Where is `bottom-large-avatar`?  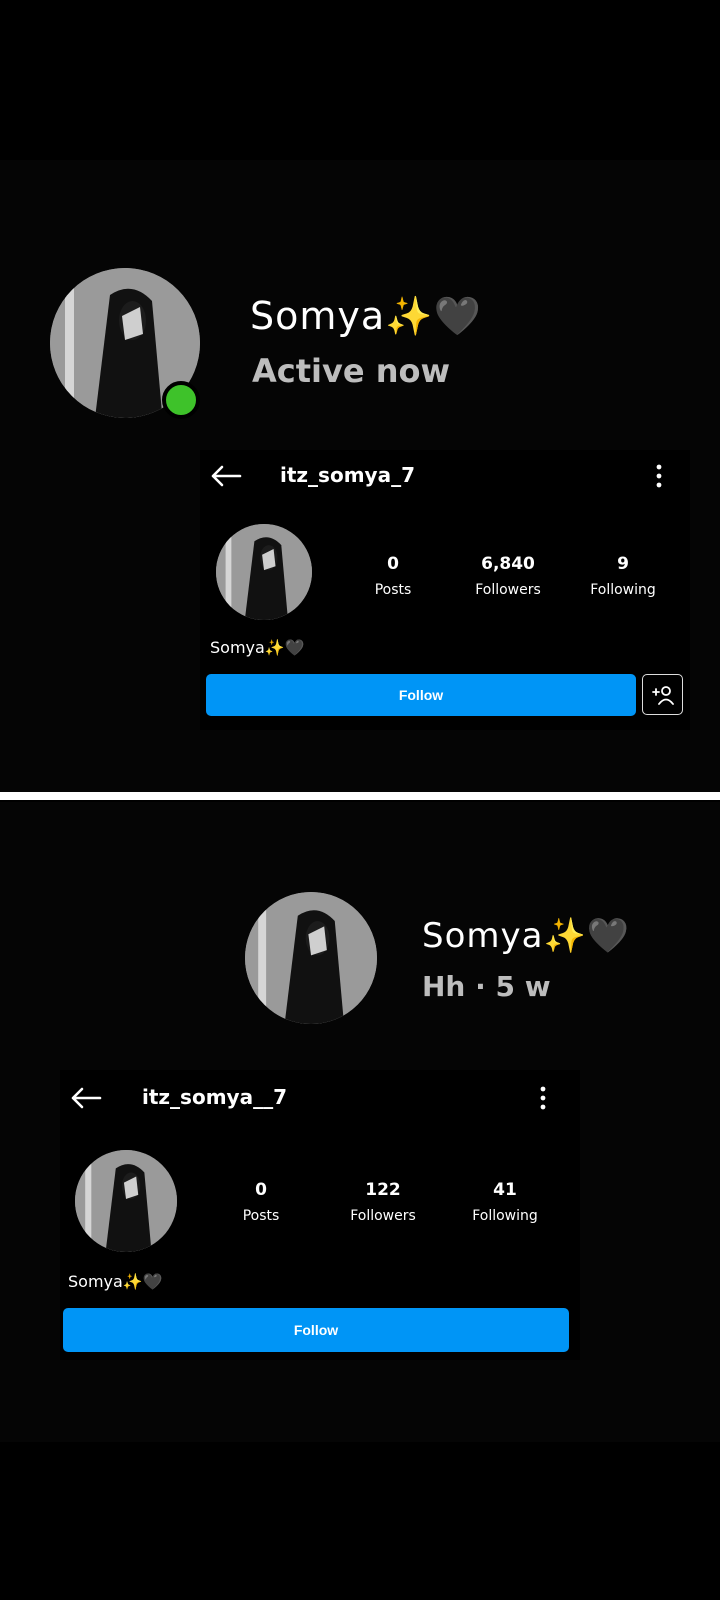
bottom-large-avatar is located at coordinates (311, 958).